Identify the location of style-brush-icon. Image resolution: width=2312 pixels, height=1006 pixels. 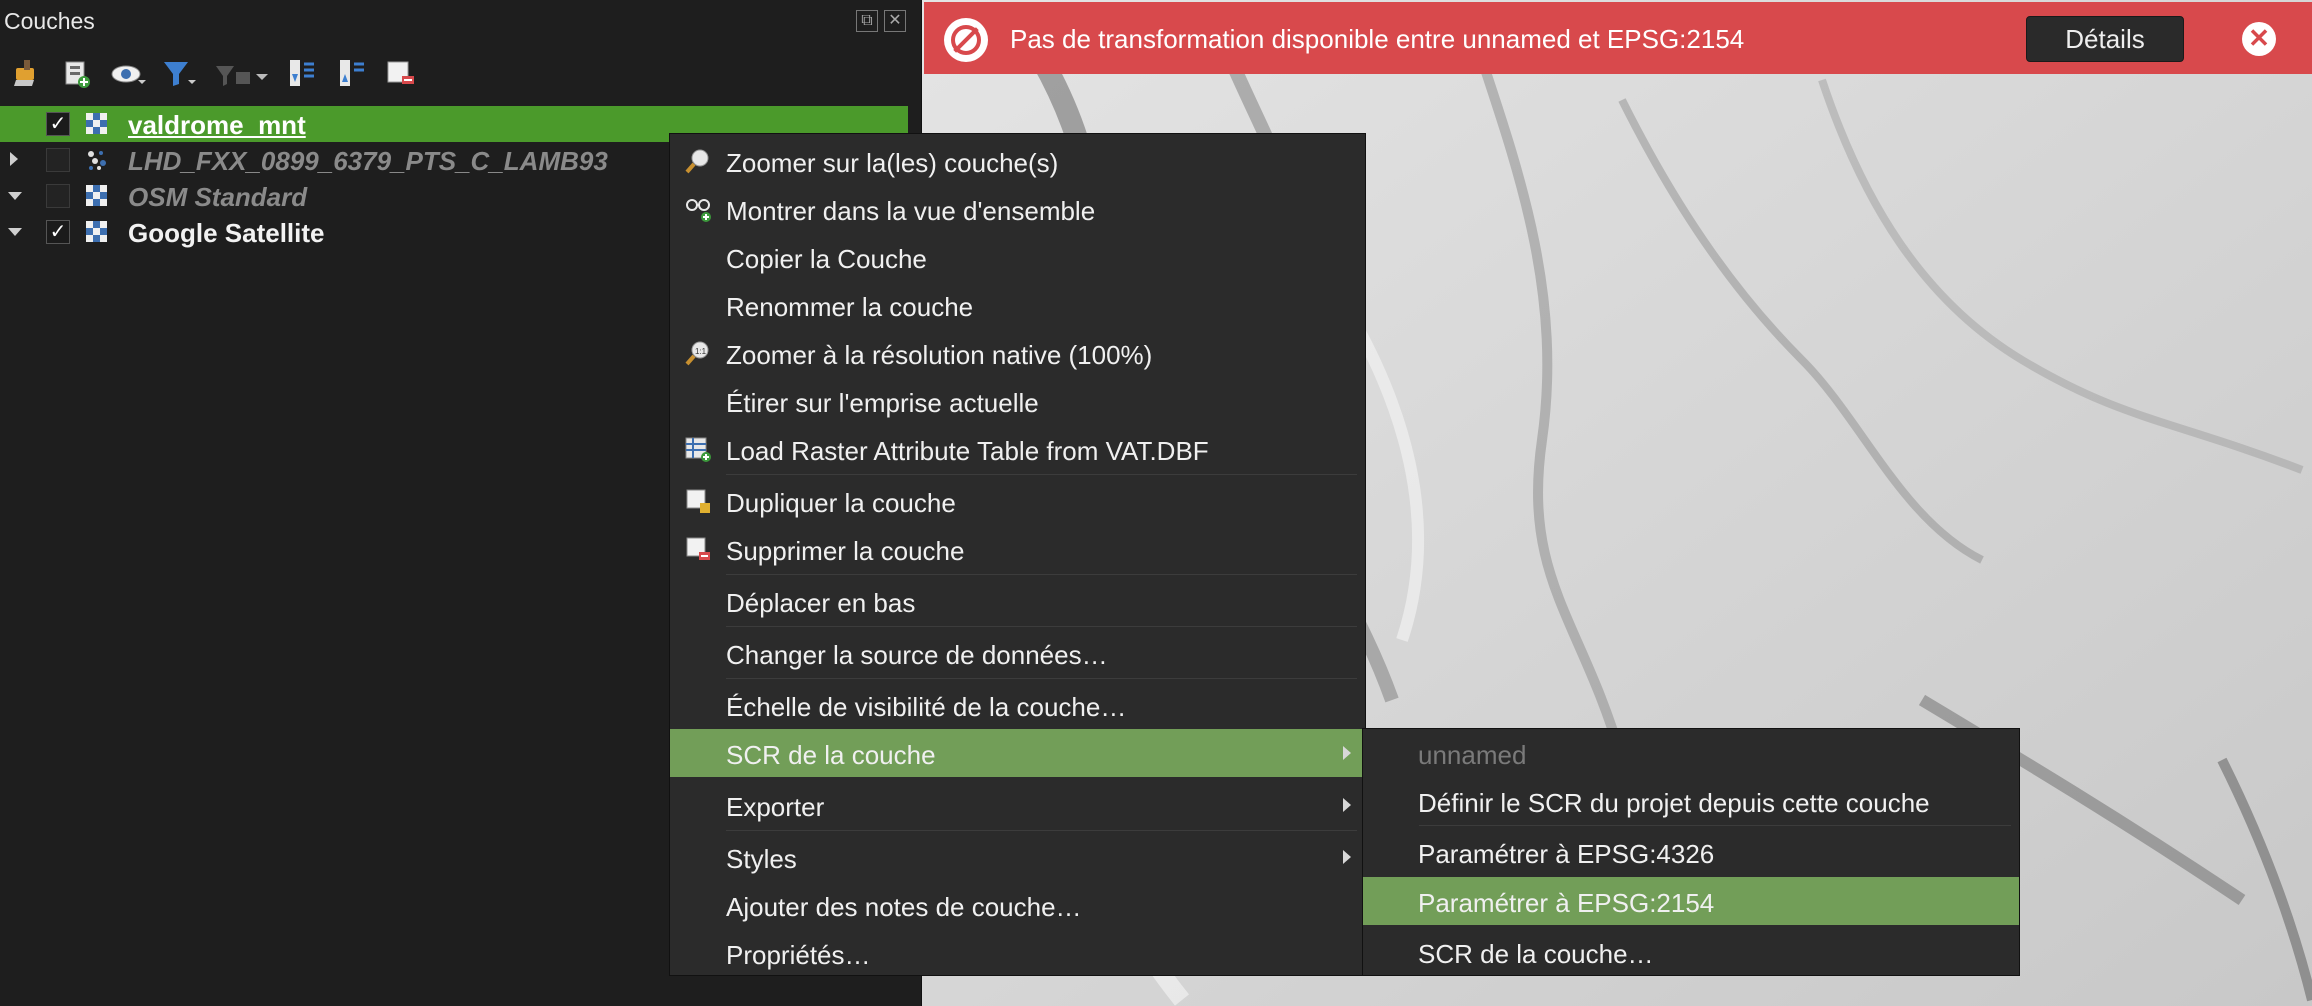
(28, 73).